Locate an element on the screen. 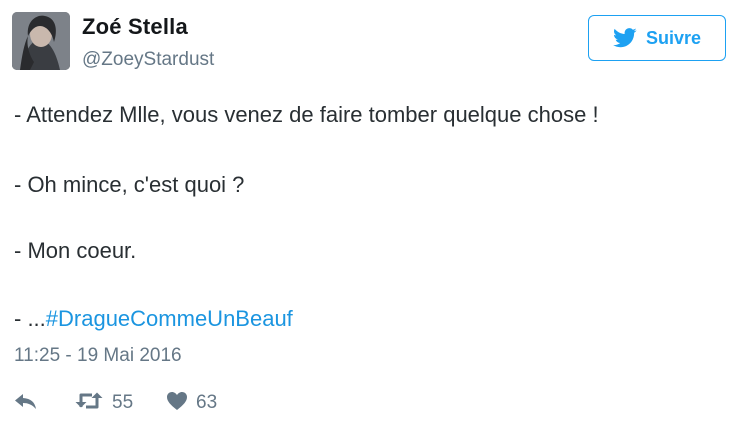  retweet-count: 55 is located at coordinates (123, 402).